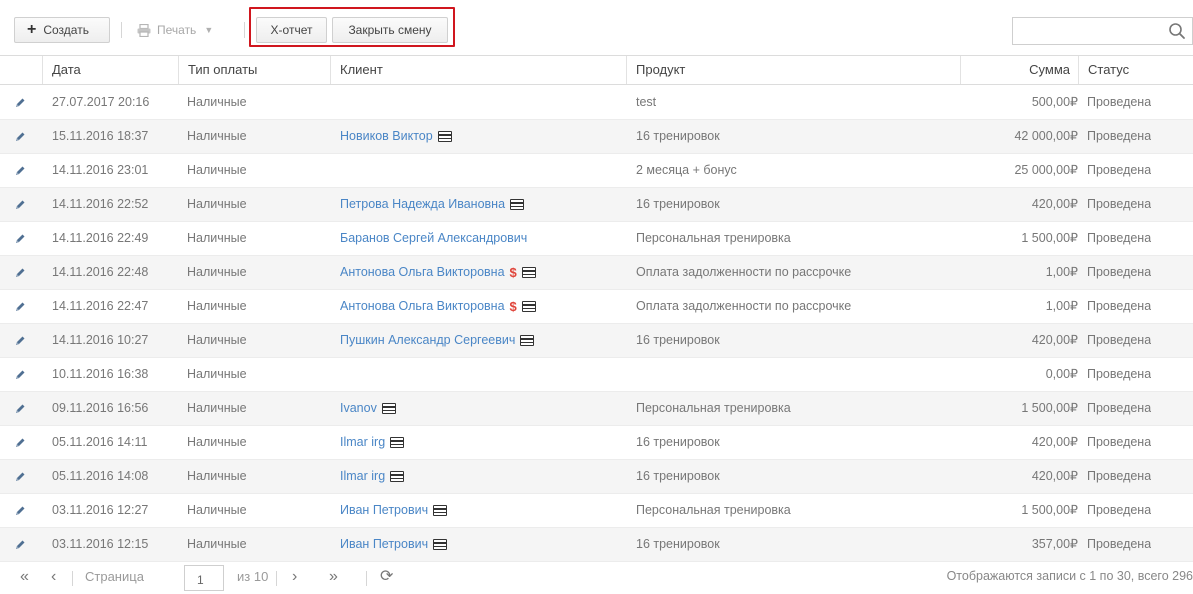 The height and width of the screenshot is (594, 1193). What do you see at coordinates (478, 70) in the screenshot?
I see `column-header-client: Клиент` at bounding box center [478, 70].